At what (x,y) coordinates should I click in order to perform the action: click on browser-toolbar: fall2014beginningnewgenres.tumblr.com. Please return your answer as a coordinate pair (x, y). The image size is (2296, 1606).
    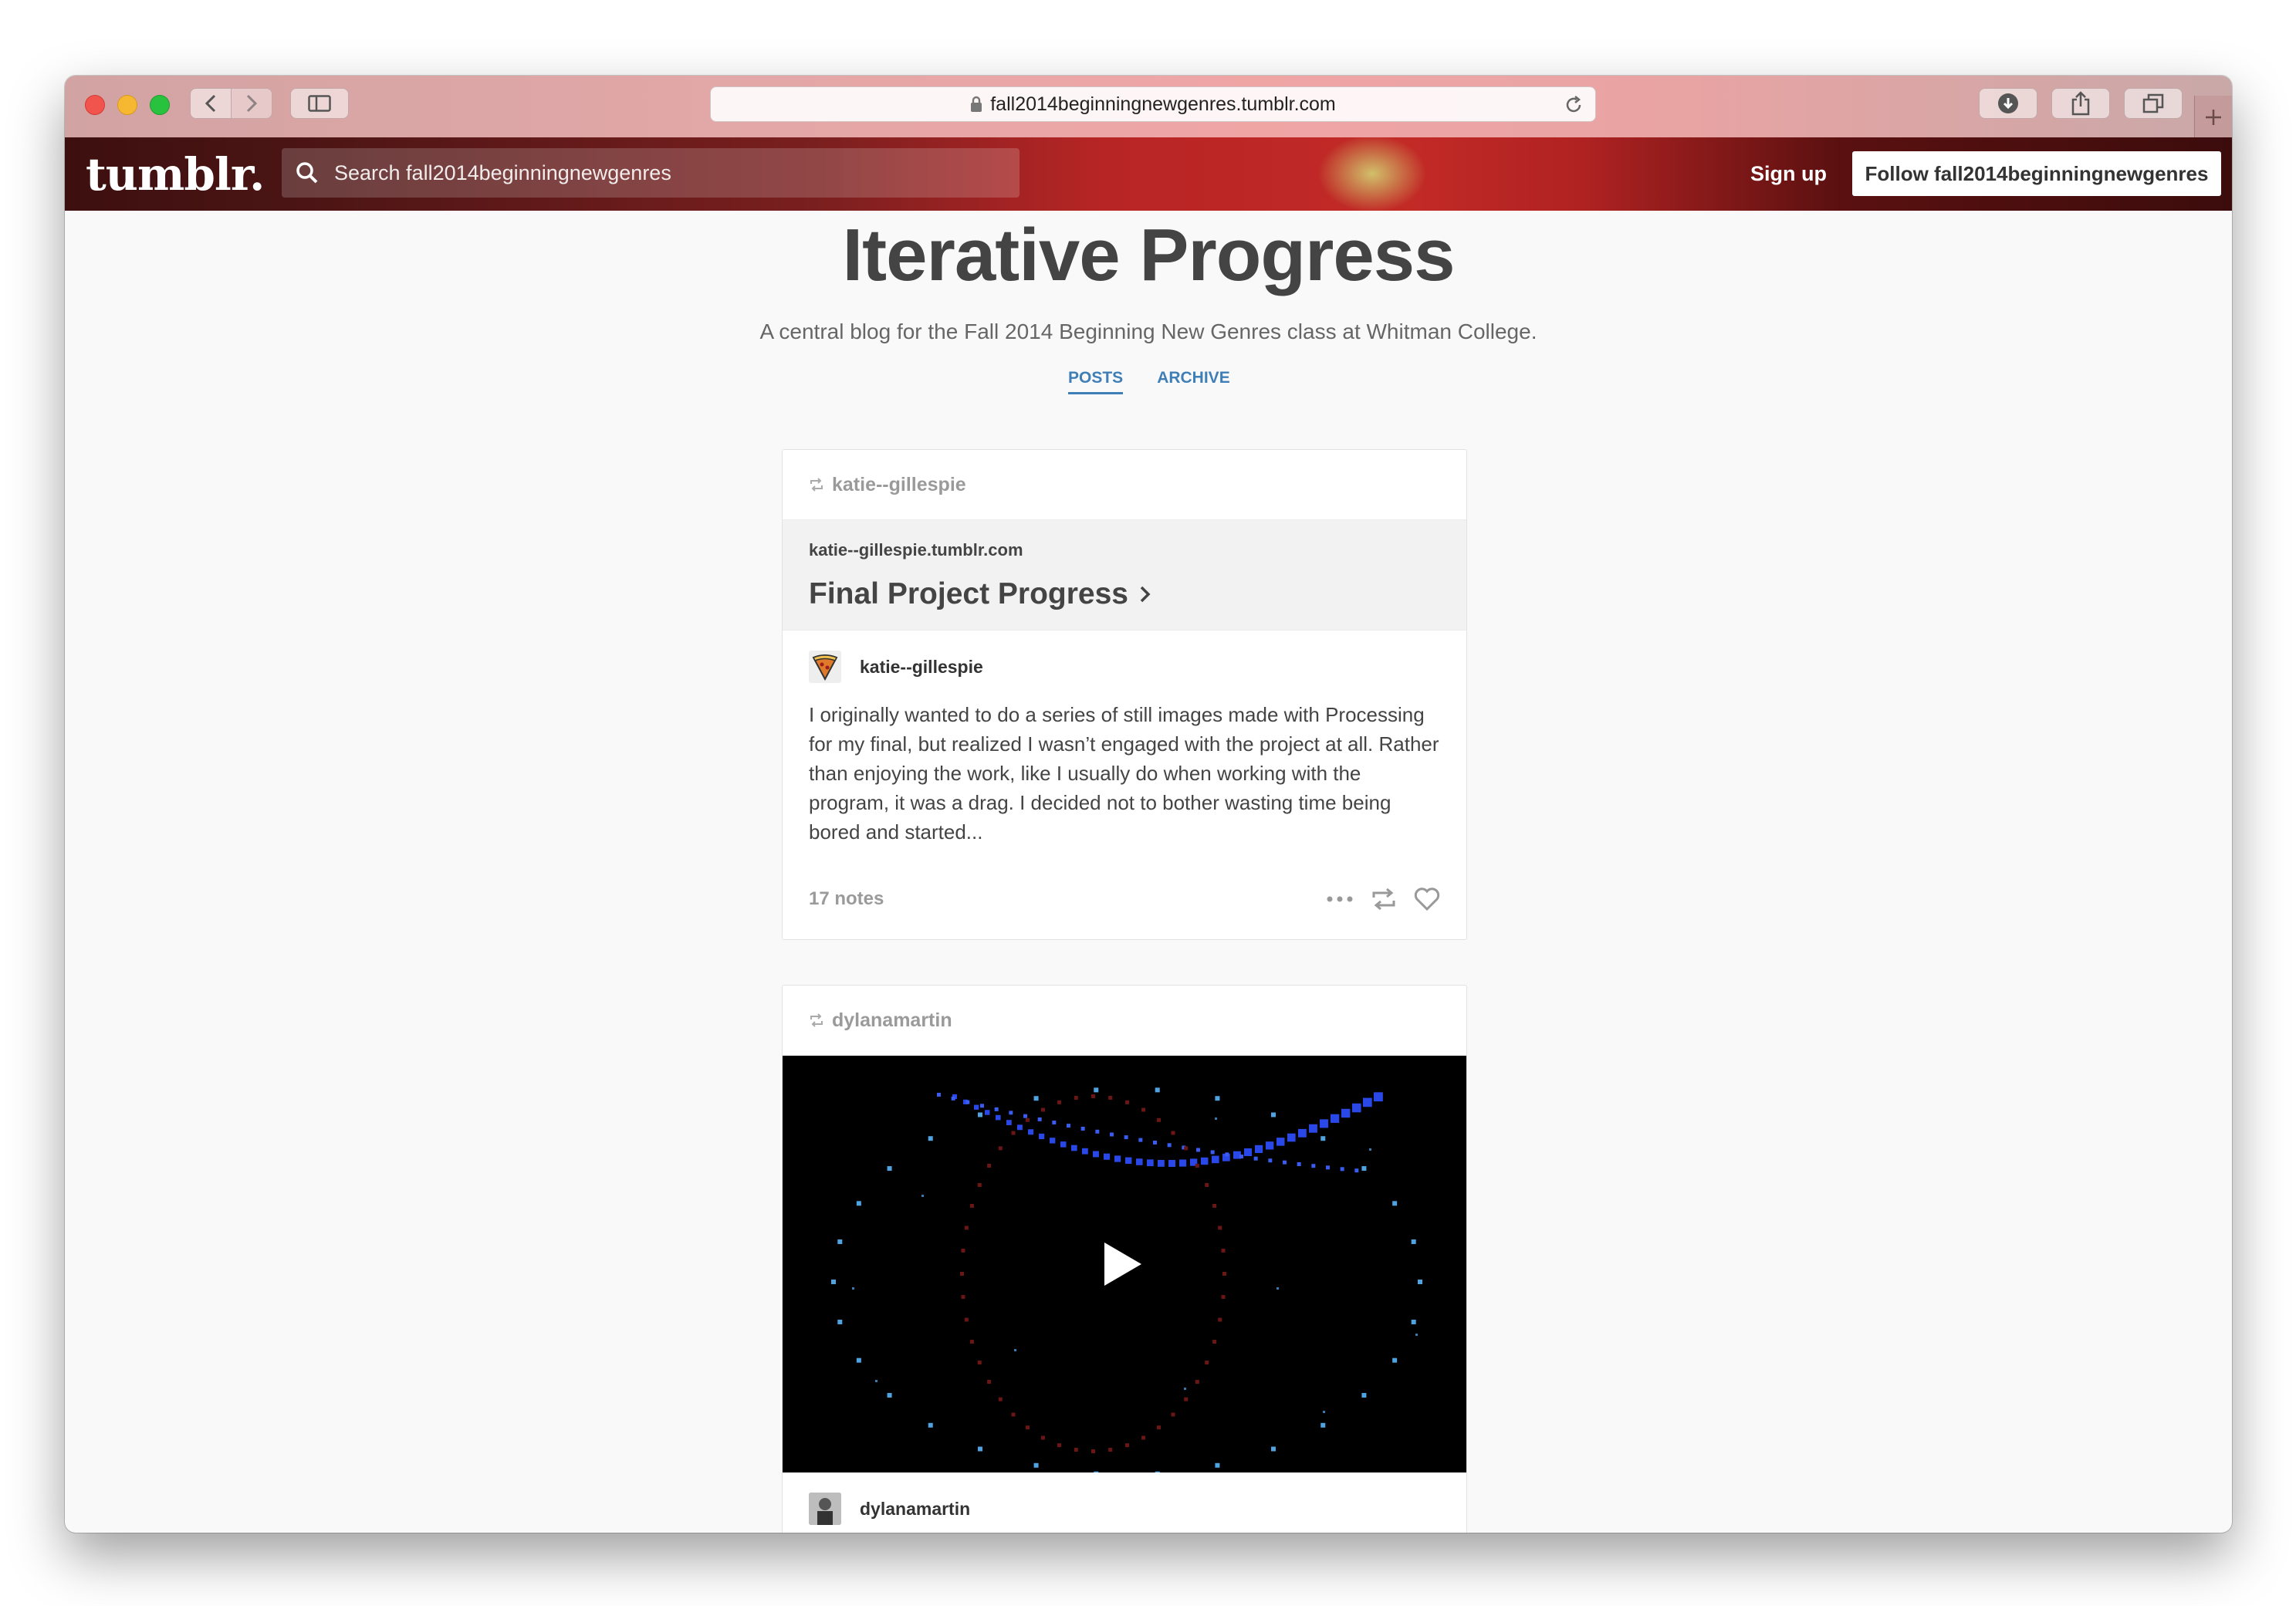
    Looking at the image, I should click on (1148, 108).